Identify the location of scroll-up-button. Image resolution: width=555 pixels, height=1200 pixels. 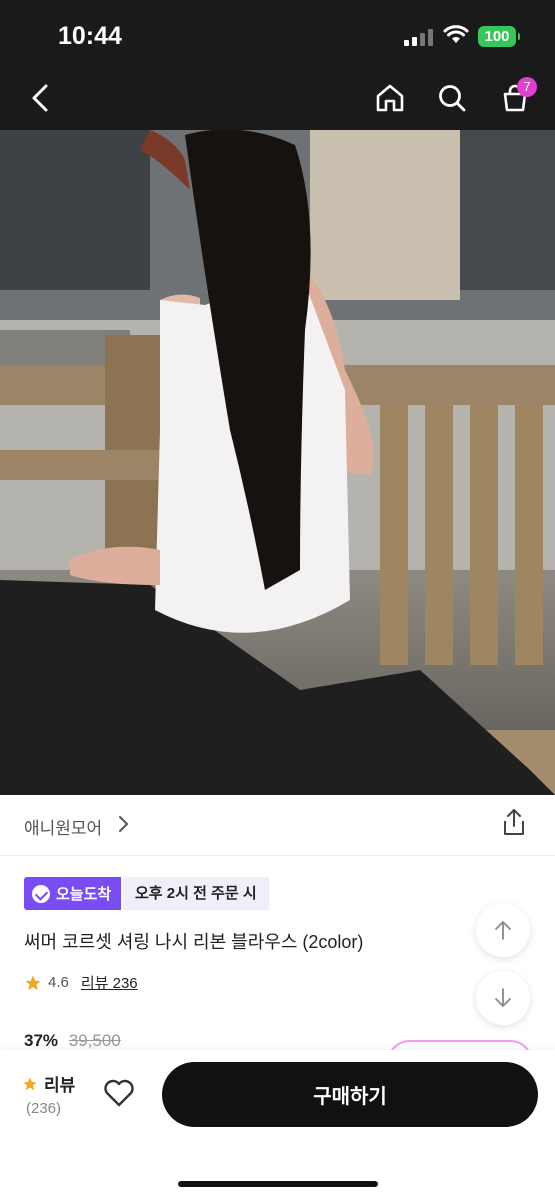
(503, 930).